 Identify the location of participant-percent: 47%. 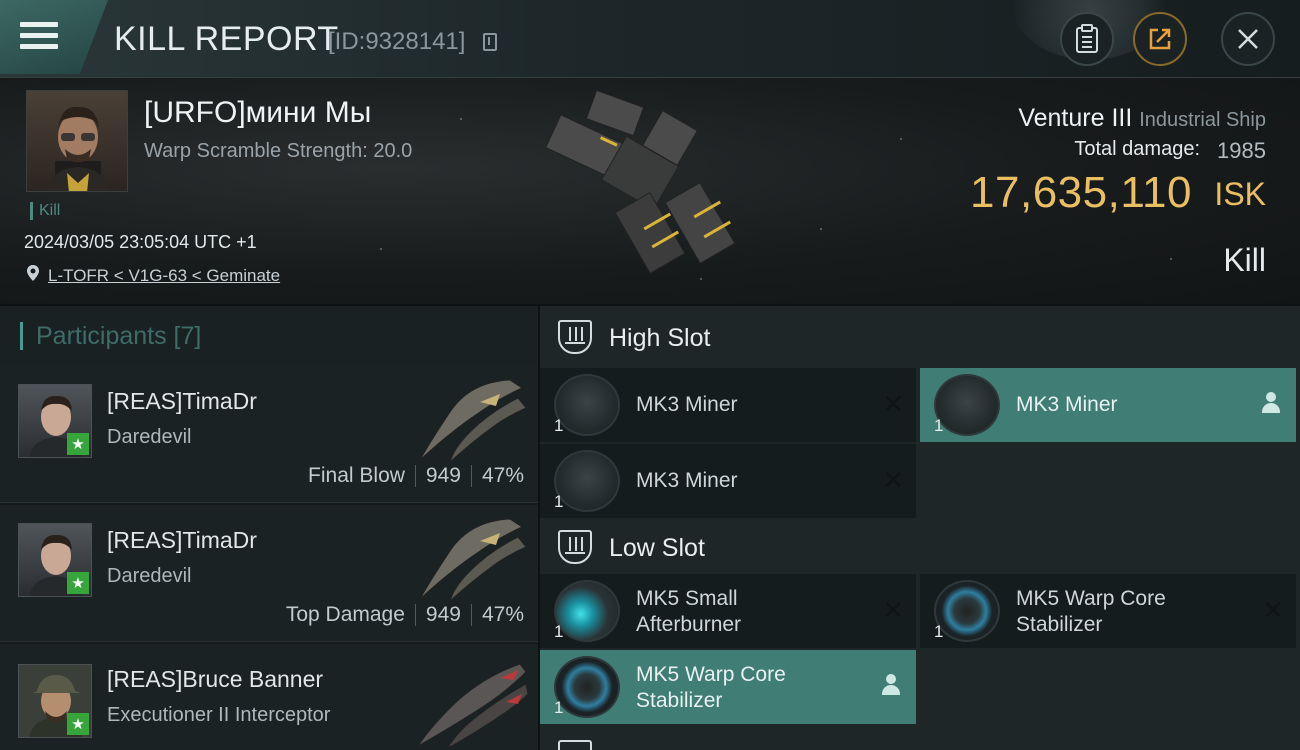
(502, 475).